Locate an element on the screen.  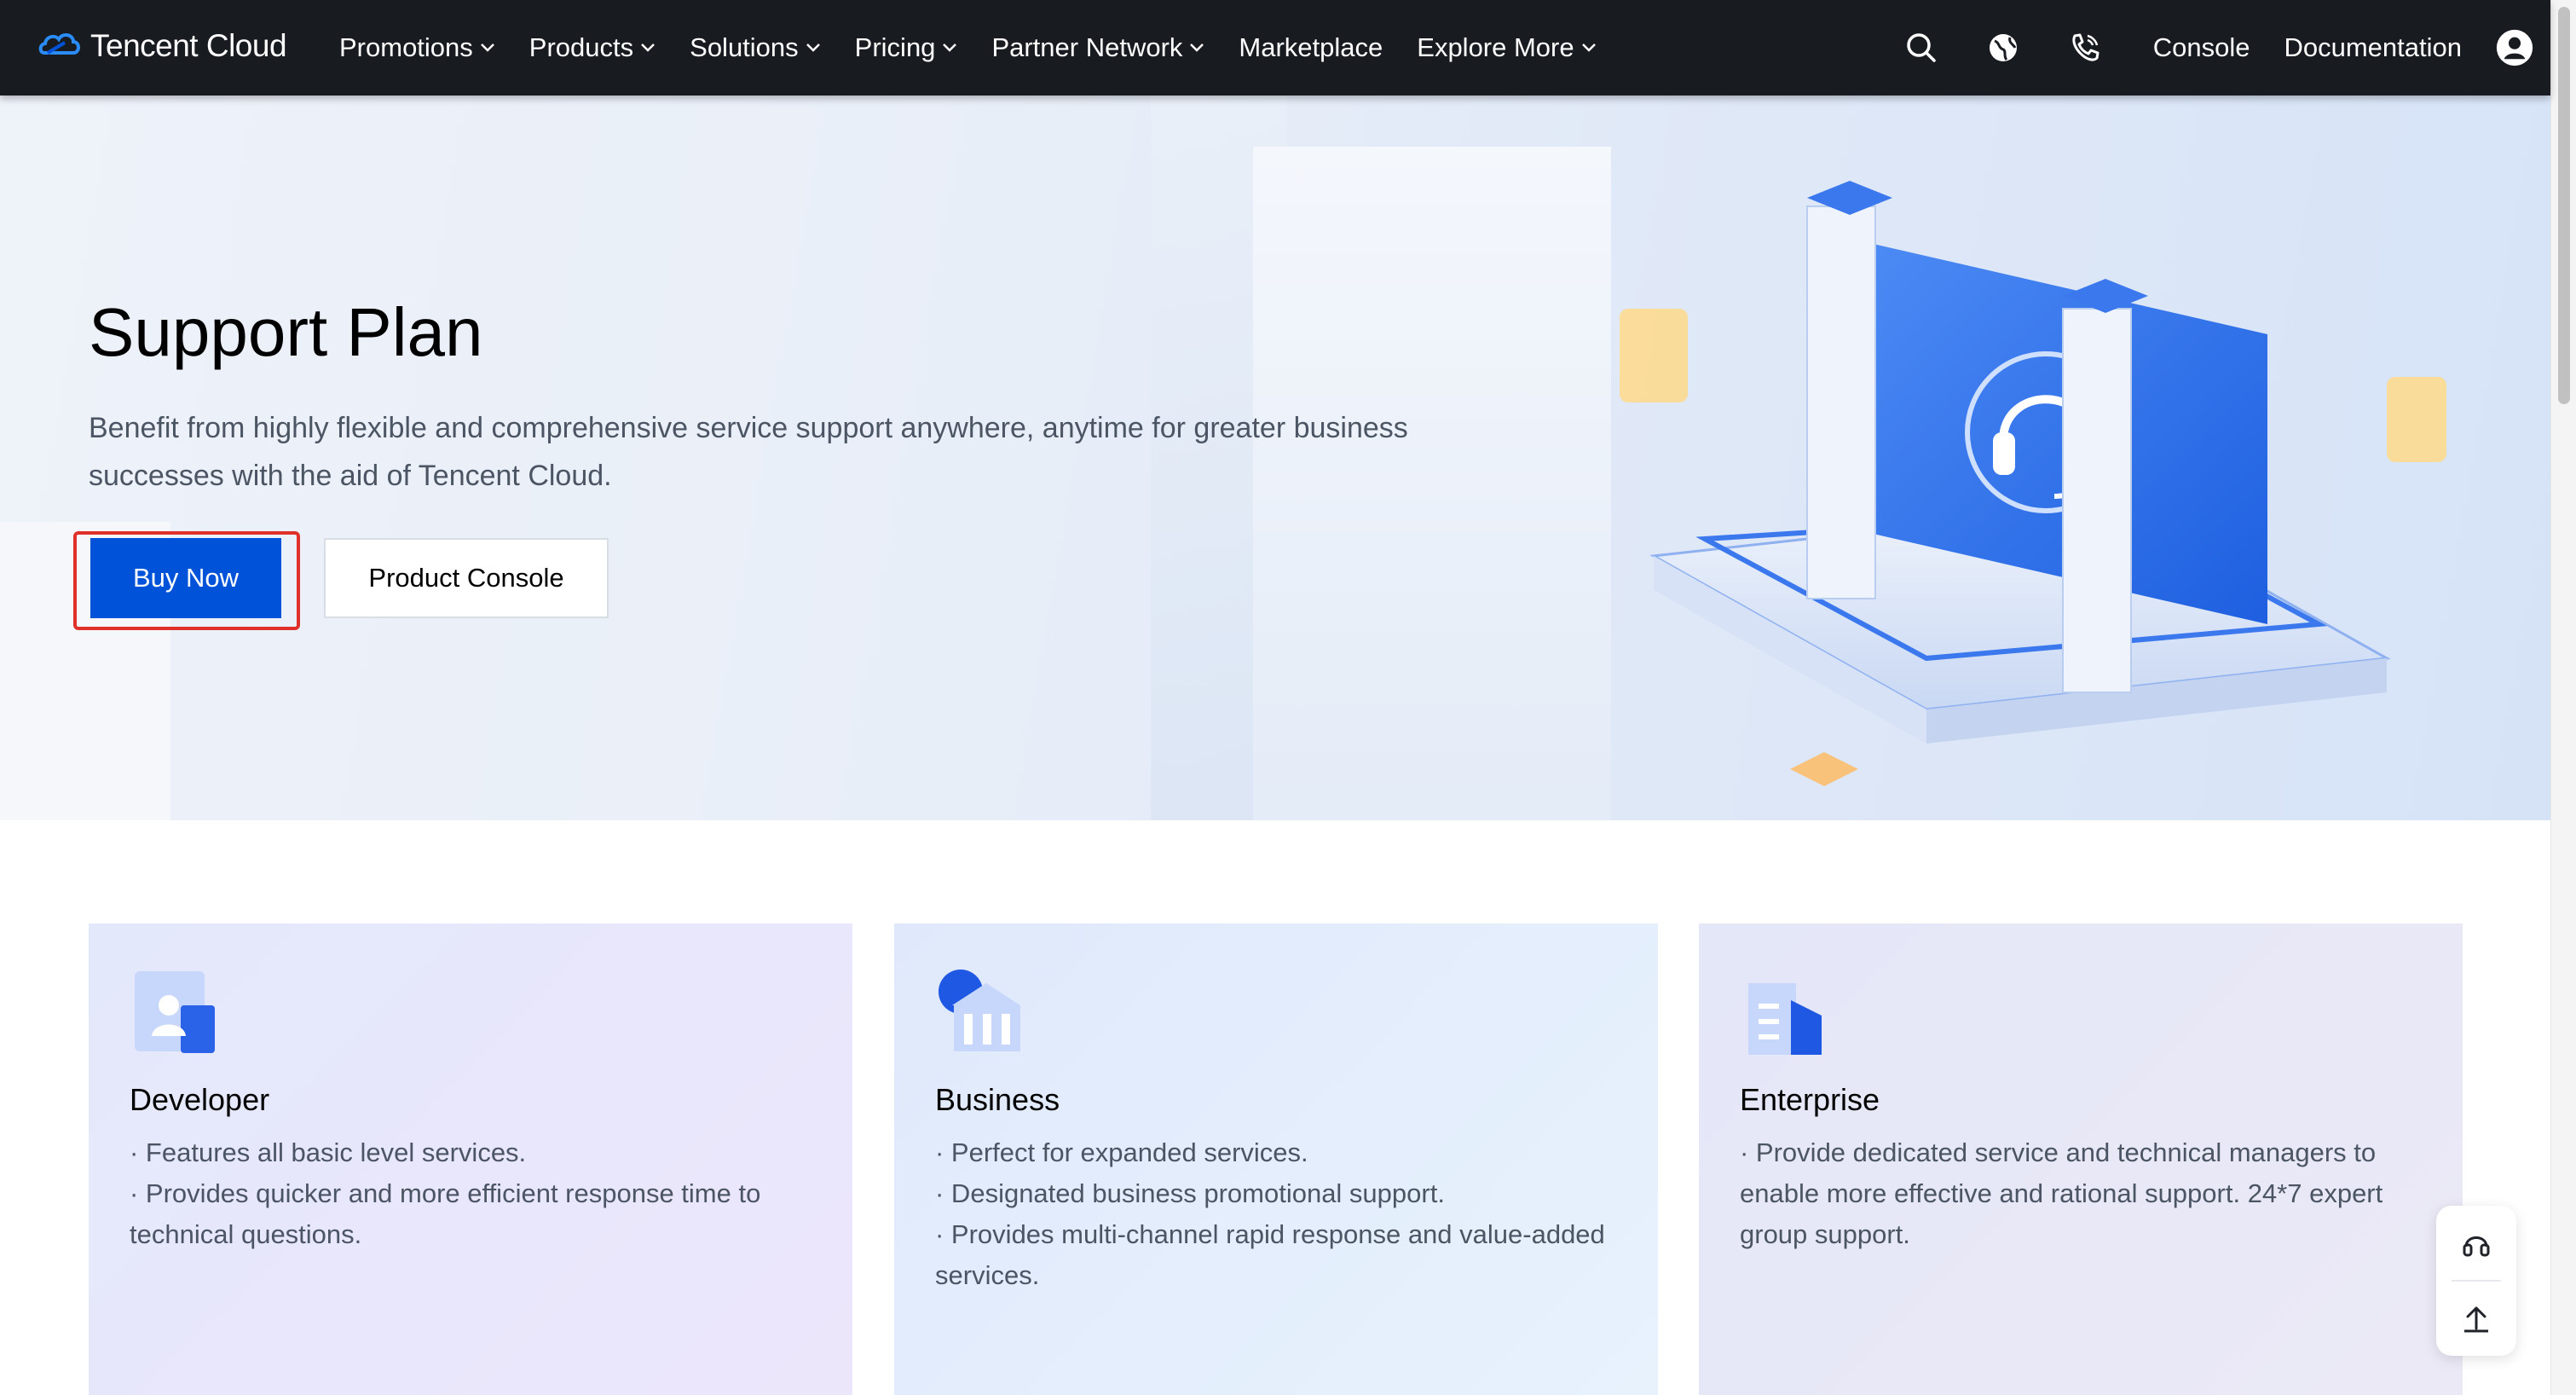
page-scrollbar is located at coordinates (2563, 697).